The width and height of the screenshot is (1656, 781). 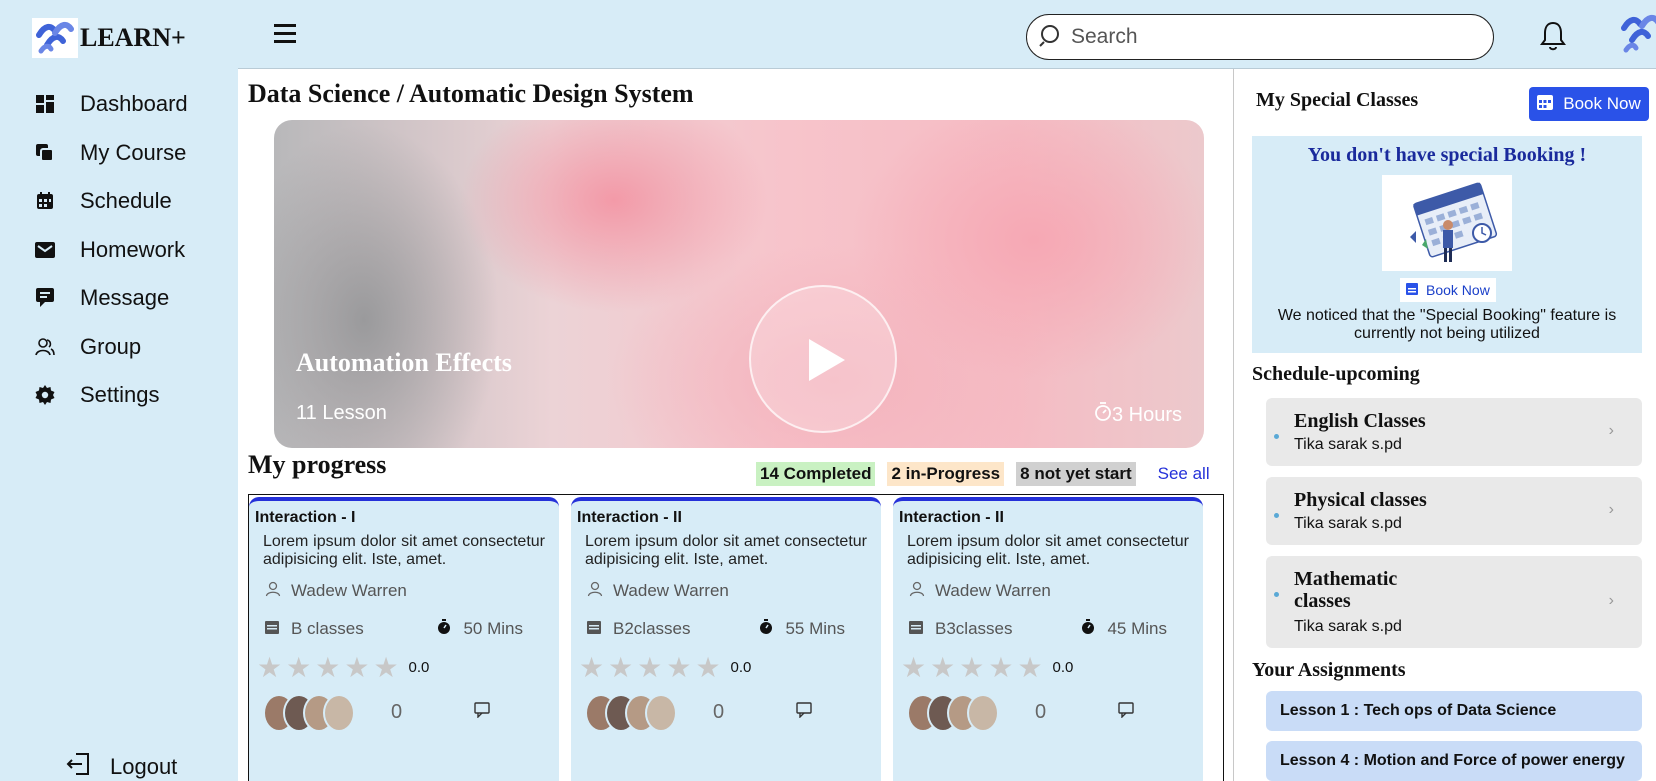 I want to click on card-meta: B2classes 55 Mins, so click(x=731, y=629).